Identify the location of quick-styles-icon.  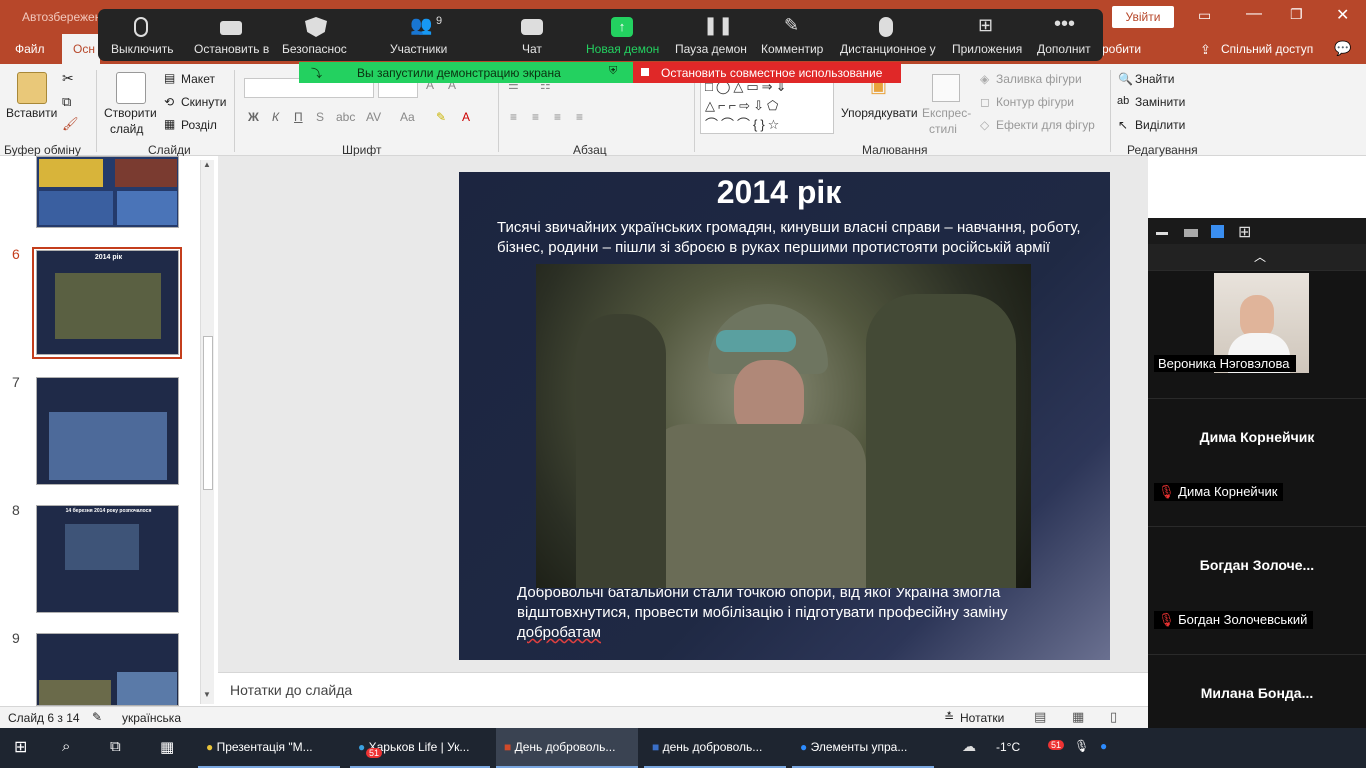
(946, 88).